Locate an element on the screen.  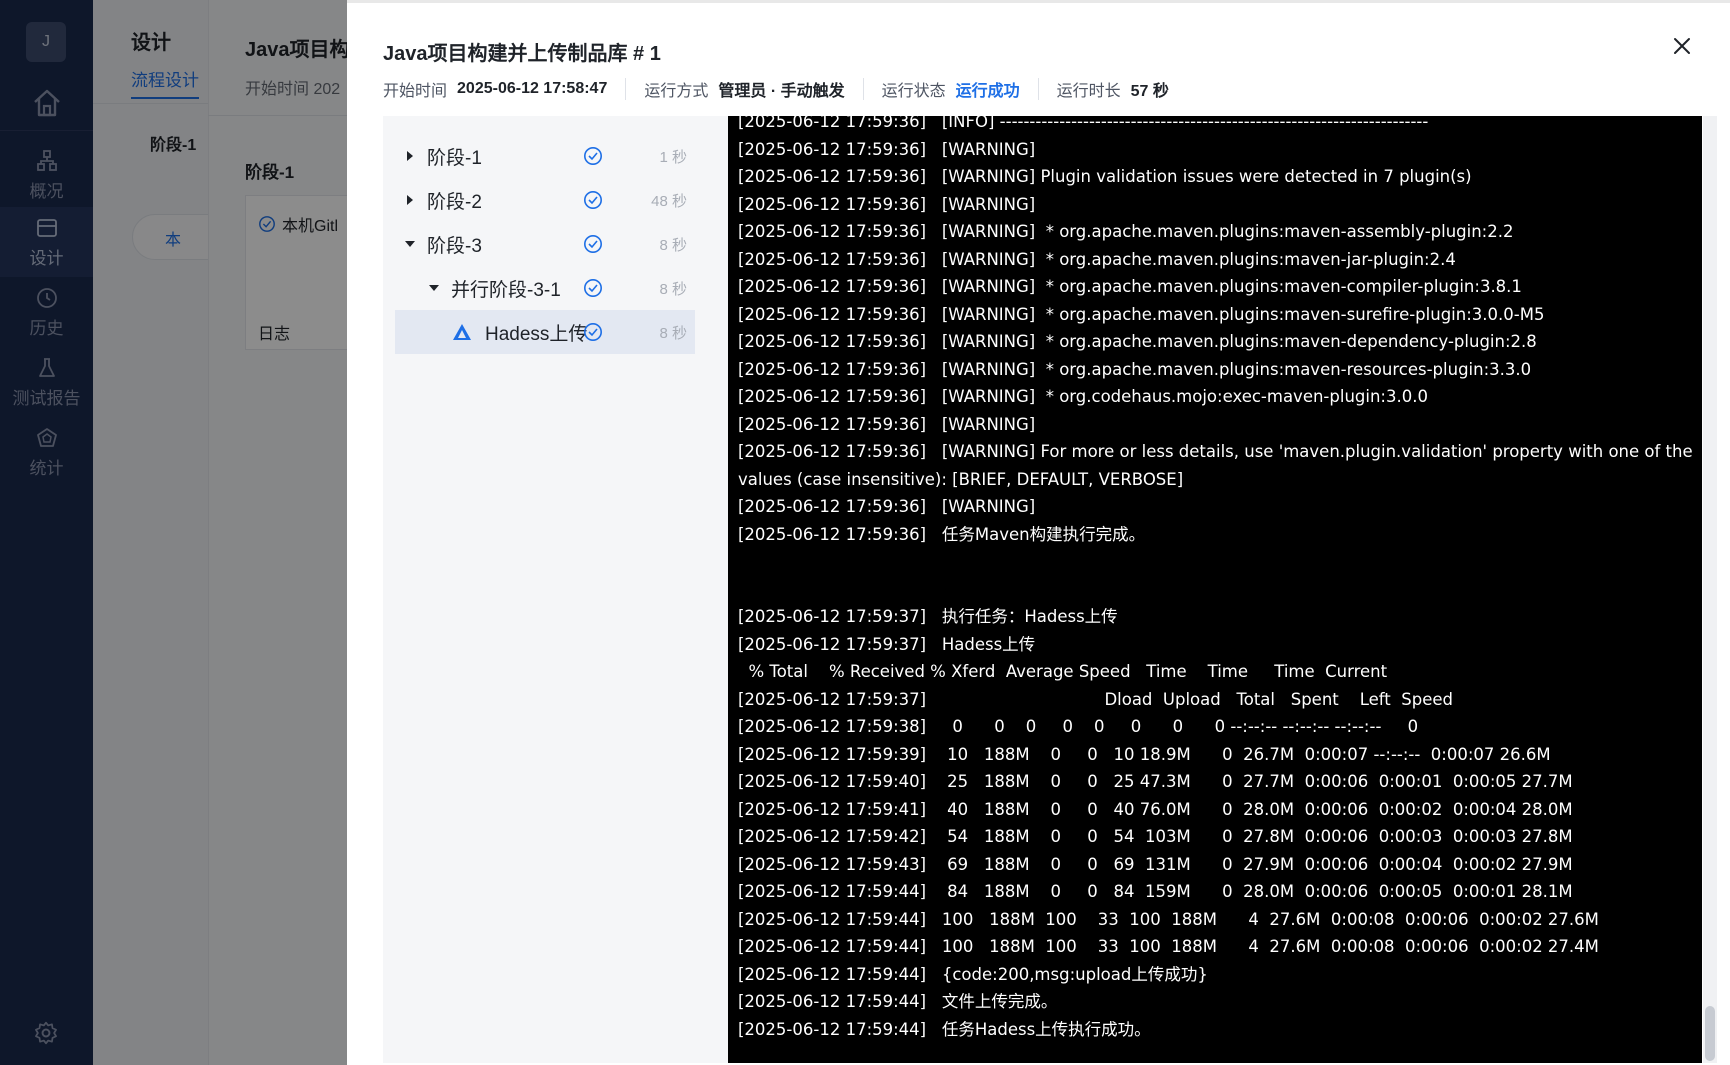
run-duration-value: 57 秒 is located at coordinates (1149, 91).